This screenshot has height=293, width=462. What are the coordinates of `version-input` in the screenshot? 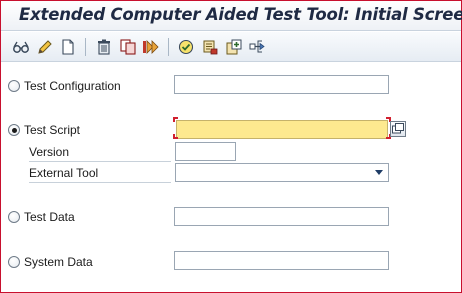 It's located at (205, 151).